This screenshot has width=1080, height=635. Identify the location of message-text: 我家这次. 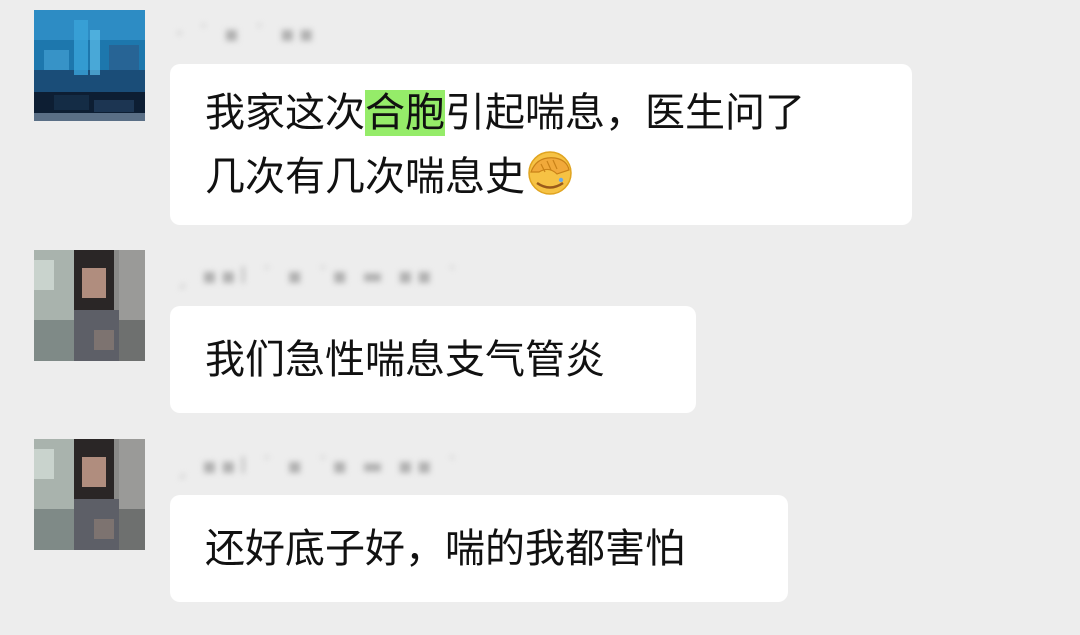
(285, 113).